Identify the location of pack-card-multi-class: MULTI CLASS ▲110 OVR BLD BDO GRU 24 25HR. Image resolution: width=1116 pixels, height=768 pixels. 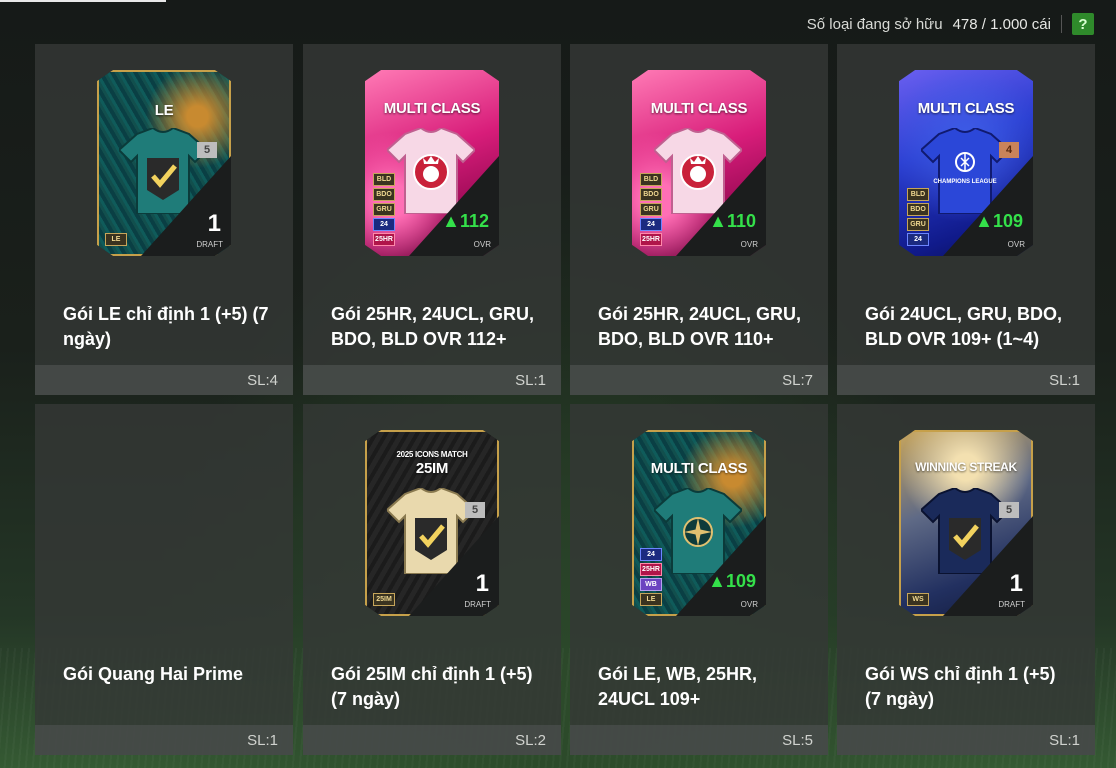
(699, 163).